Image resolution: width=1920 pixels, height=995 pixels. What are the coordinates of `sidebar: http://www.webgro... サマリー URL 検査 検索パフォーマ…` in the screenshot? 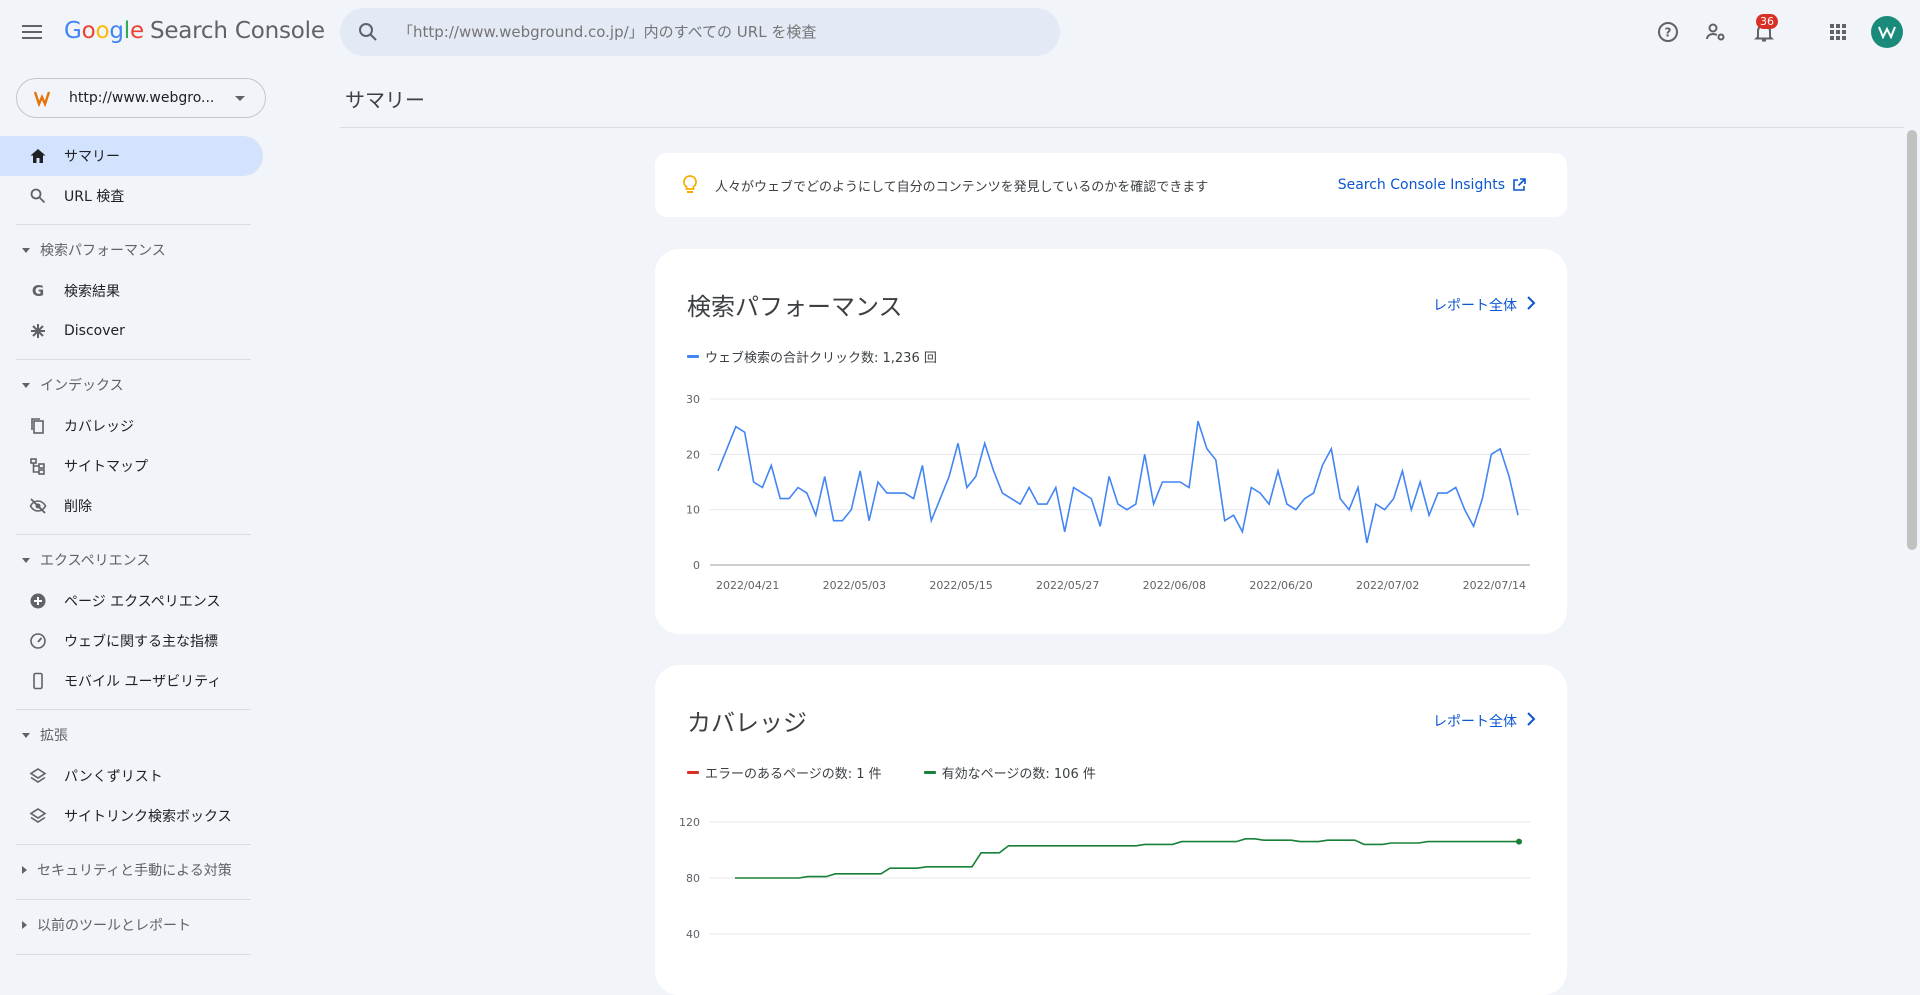 It's located at (133, 516).